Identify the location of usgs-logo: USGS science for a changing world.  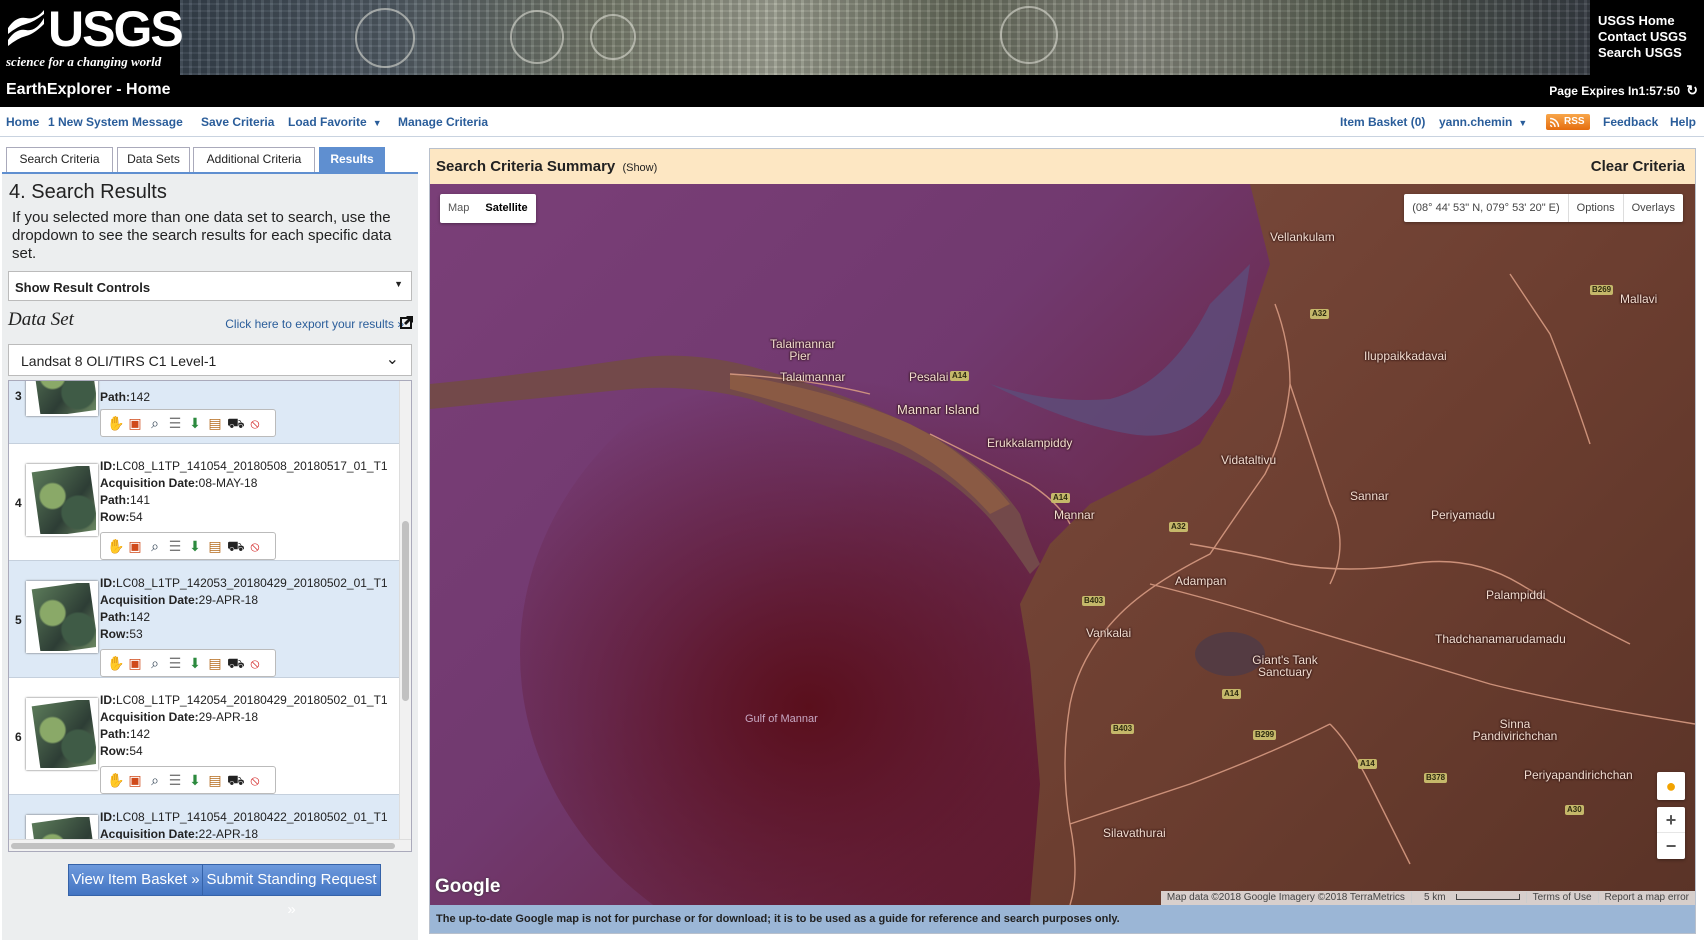
(92, 37).